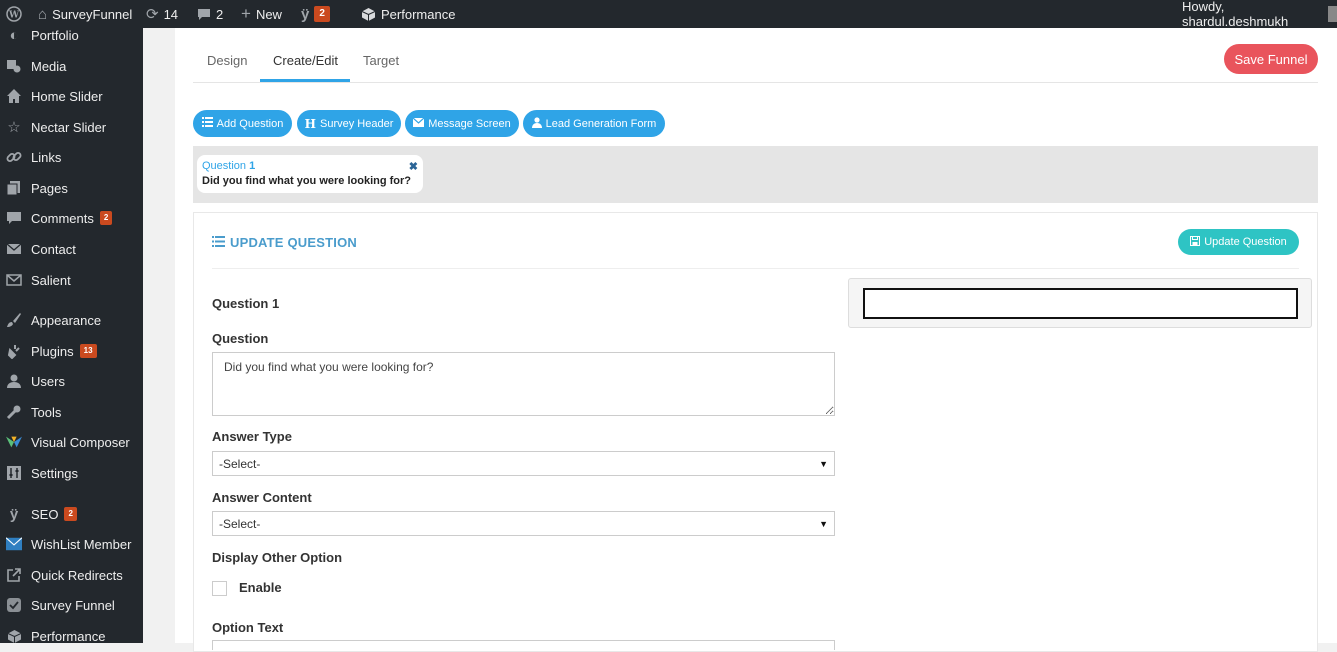 Image resolution: width=1337 pixels, height=652 pixels. What do you see at coordinates (305, 14) in the screenshot?
I see `yoast-icon: ÿ` at bounding box center [305, 14].